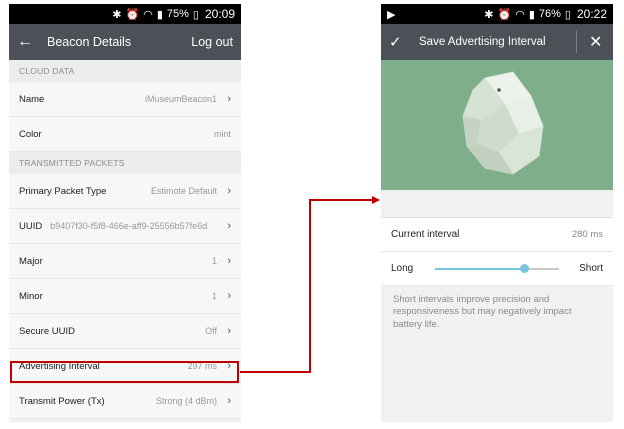 The height and width of the screenshot is (429, 624). Describe the element at coordinates (402, 268) in the screenshot. I see `slider-min-label: Long` at that location.